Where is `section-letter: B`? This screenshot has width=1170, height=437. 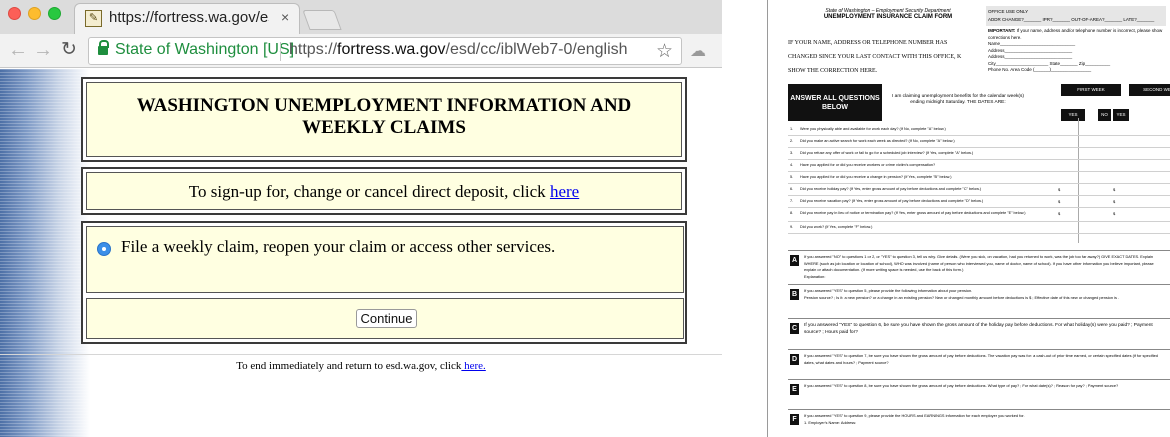
section-letter: B is located at coordinates (794, 294).